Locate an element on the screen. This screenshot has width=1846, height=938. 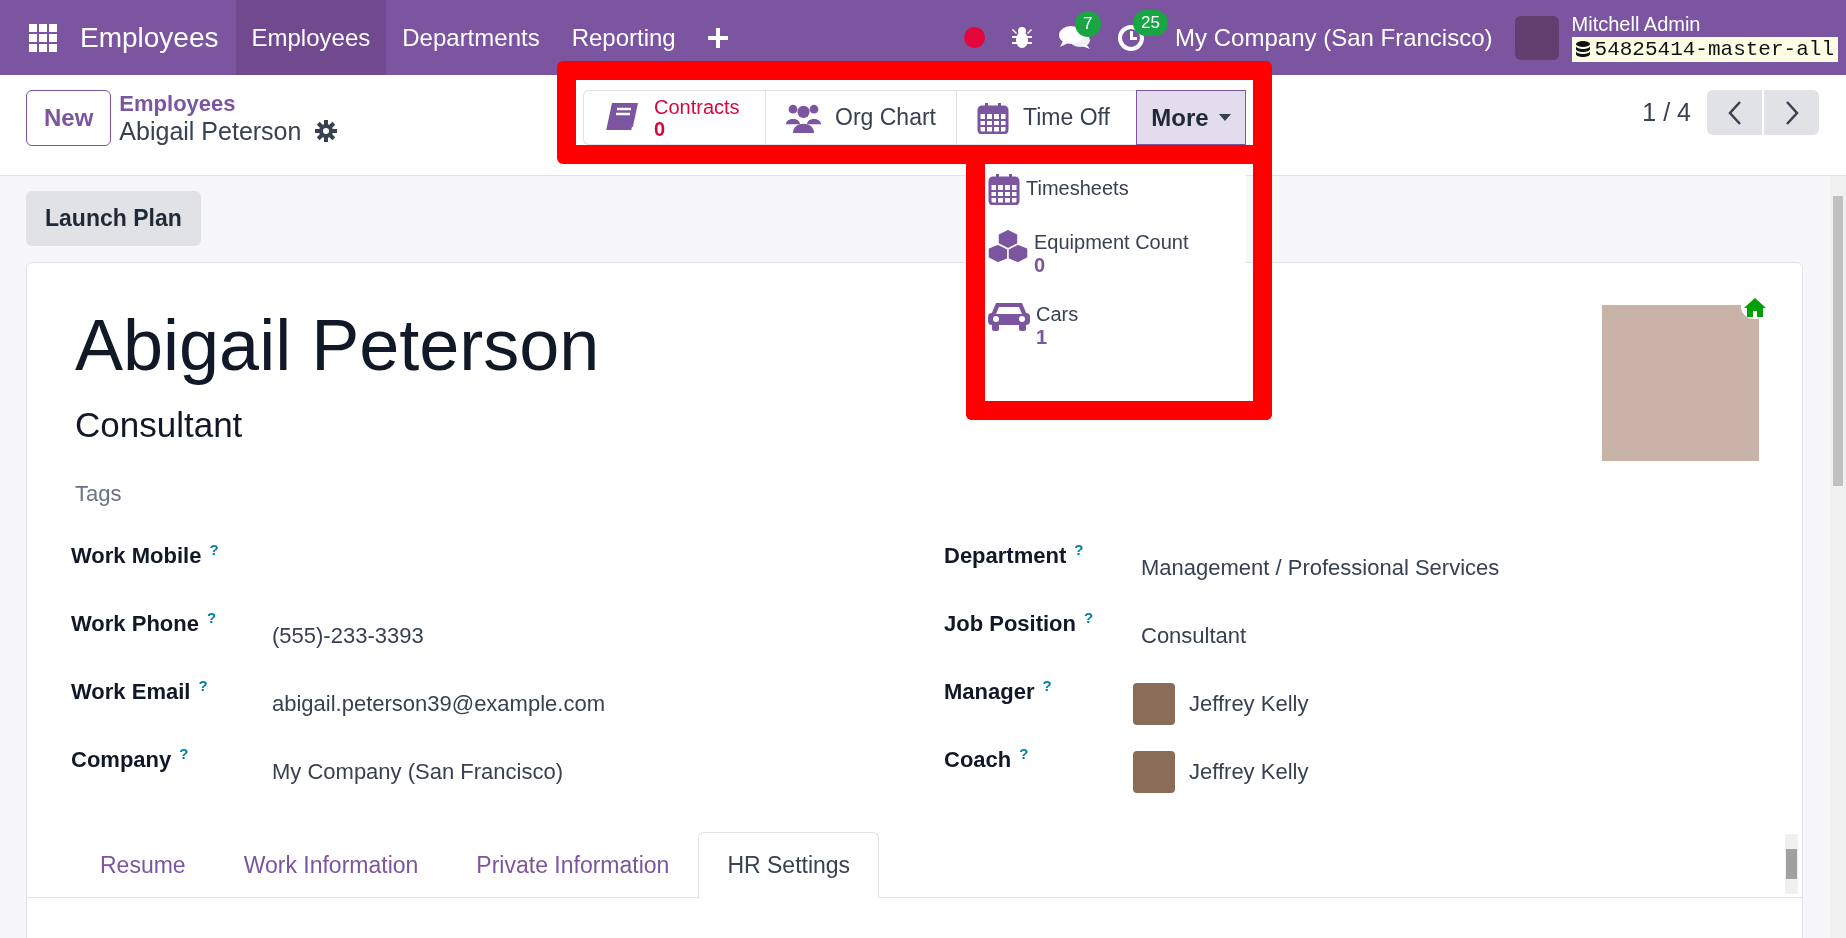
gear-icon is located at coordinates (326, 131).